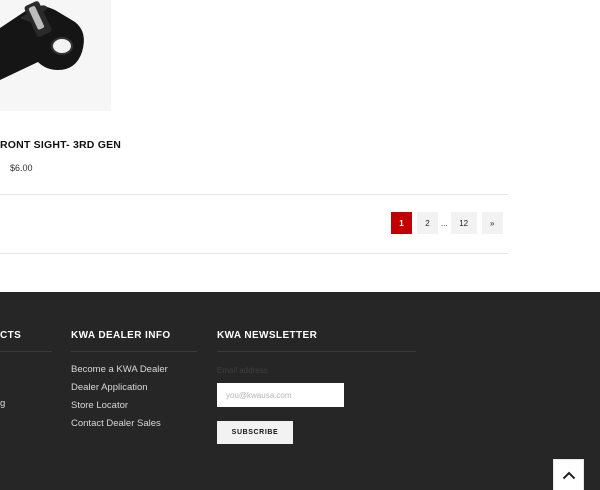  I want to click on page-1-button: 1, so click(401, 223).